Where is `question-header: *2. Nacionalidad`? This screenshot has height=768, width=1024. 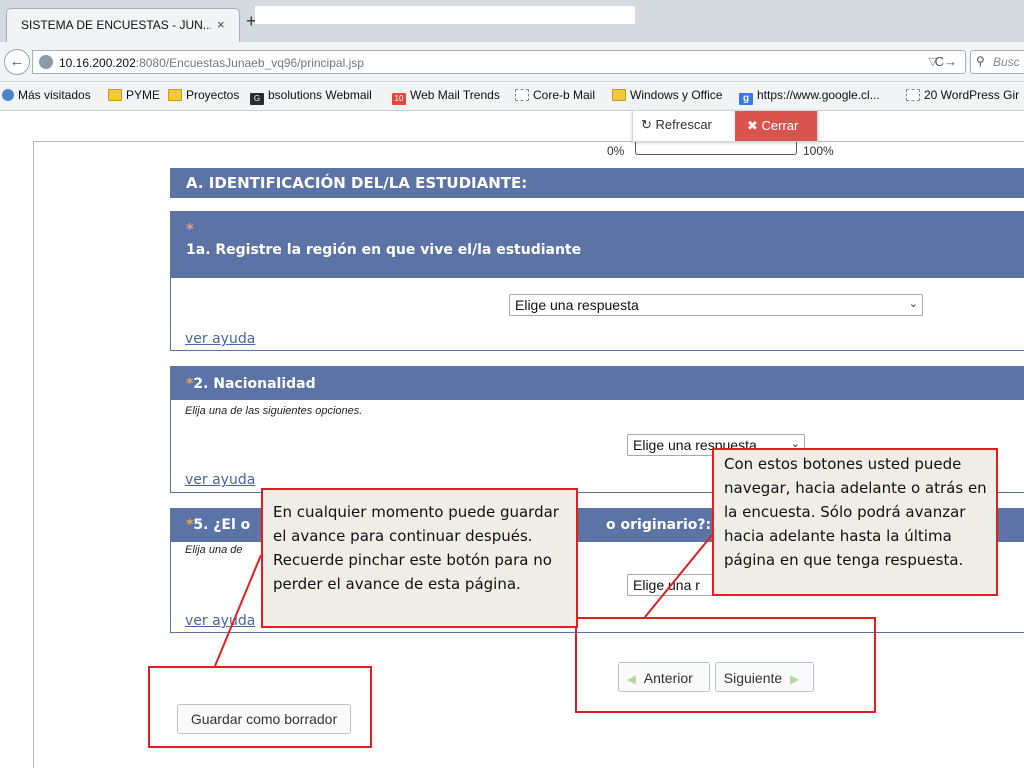
question-header: *2. Nacionalidad is located at coordinates (597, 383).